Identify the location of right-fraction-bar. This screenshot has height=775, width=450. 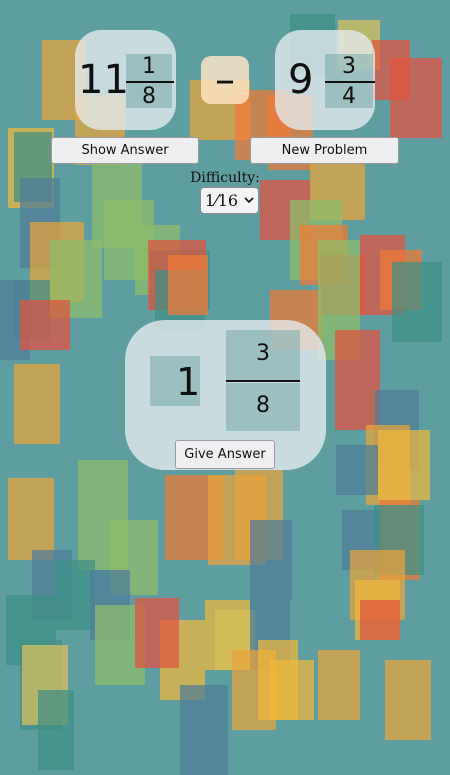
(350, 82).